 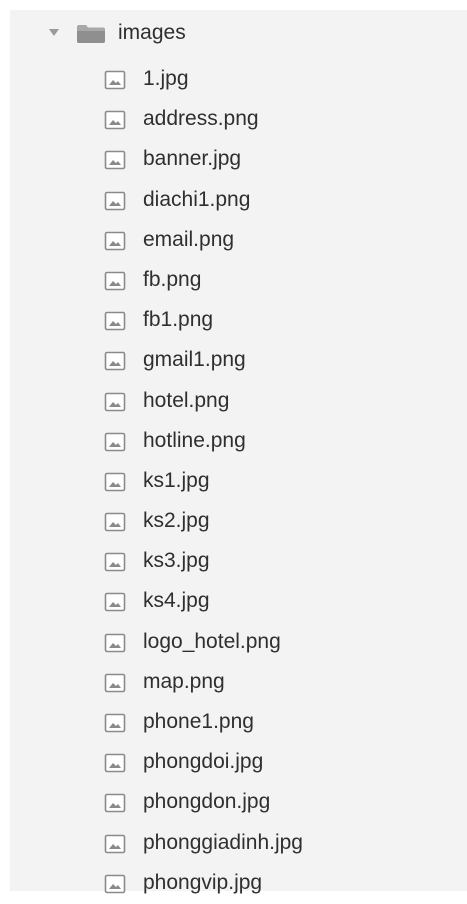 I want to click on file-item: phongvip.jpg, so click(x=238, y=884).